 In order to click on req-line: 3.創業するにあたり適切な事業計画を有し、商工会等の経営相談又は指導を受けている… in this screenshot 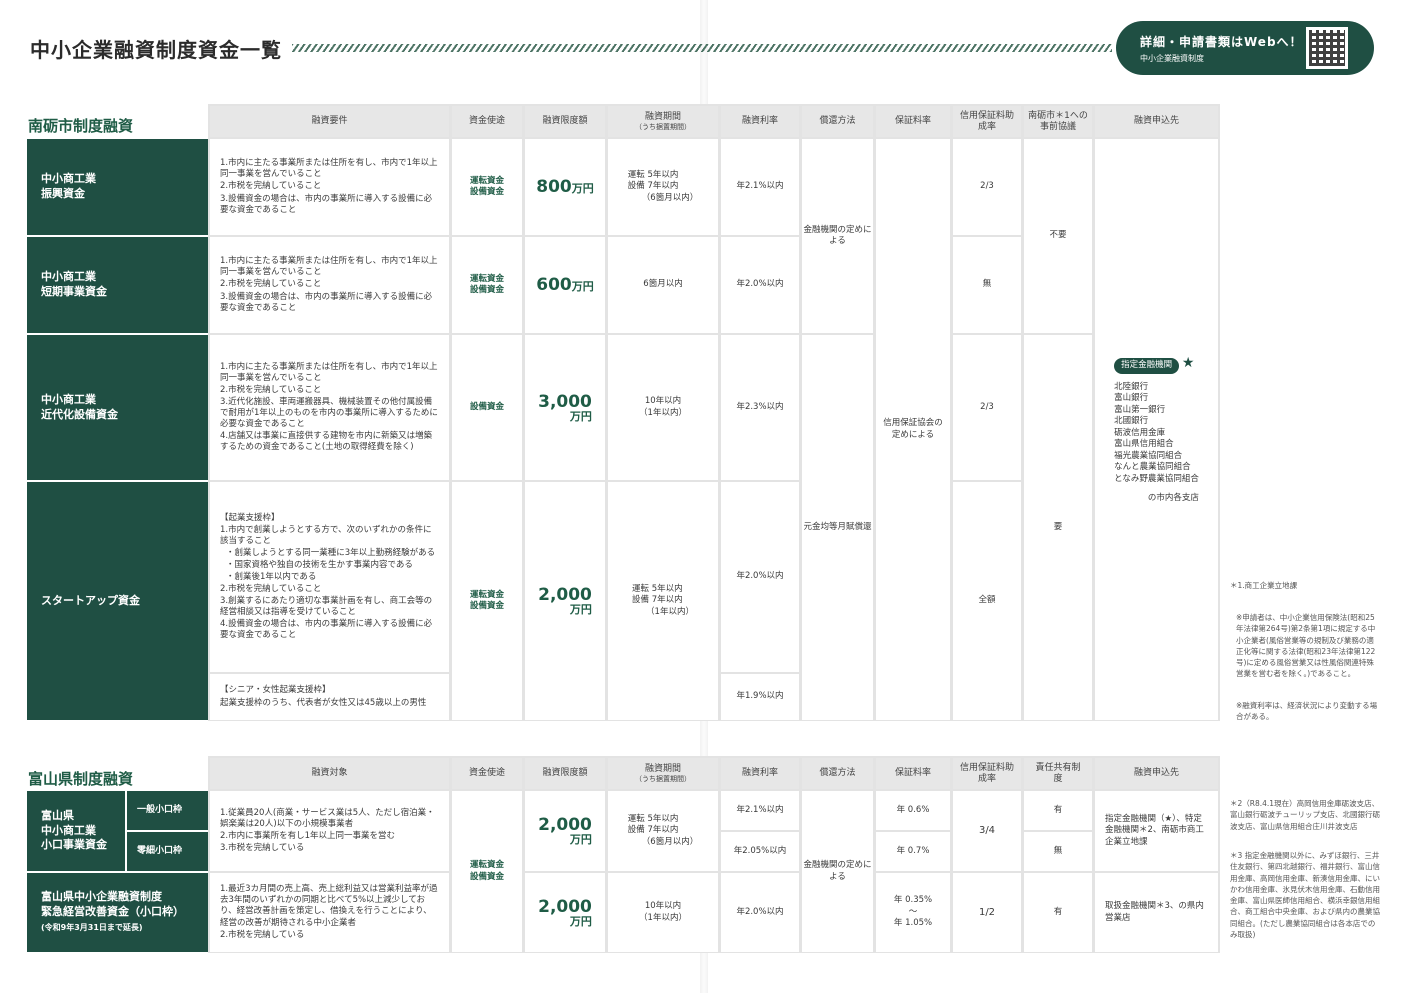, I will do `click(326, 607)`.